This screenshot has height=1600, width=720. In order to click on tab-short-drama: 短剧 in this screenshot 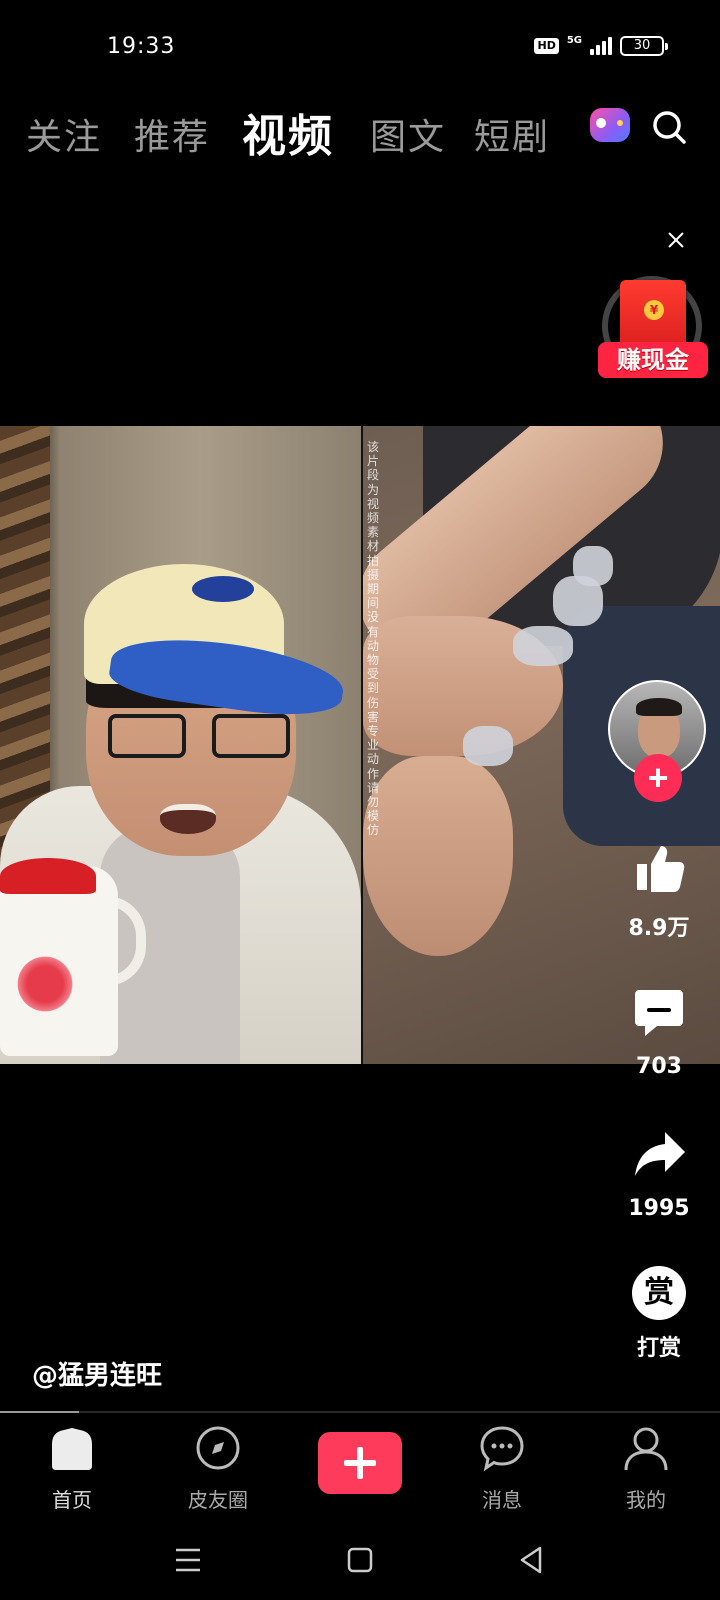, I will do `click(512, 134)`.